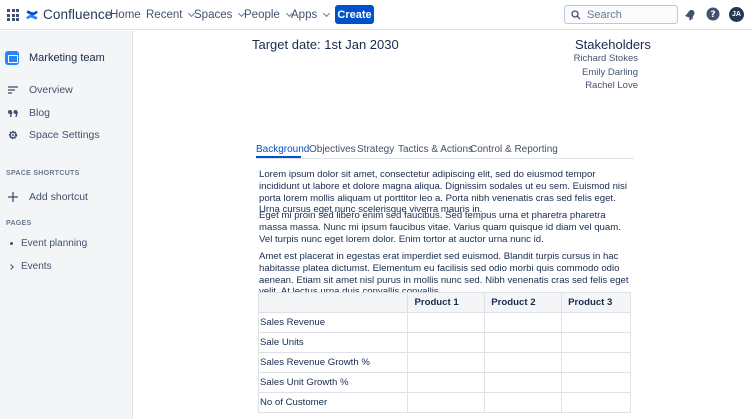  I want to click on table-row: Sales Unit Growth %, so click(444, 382).